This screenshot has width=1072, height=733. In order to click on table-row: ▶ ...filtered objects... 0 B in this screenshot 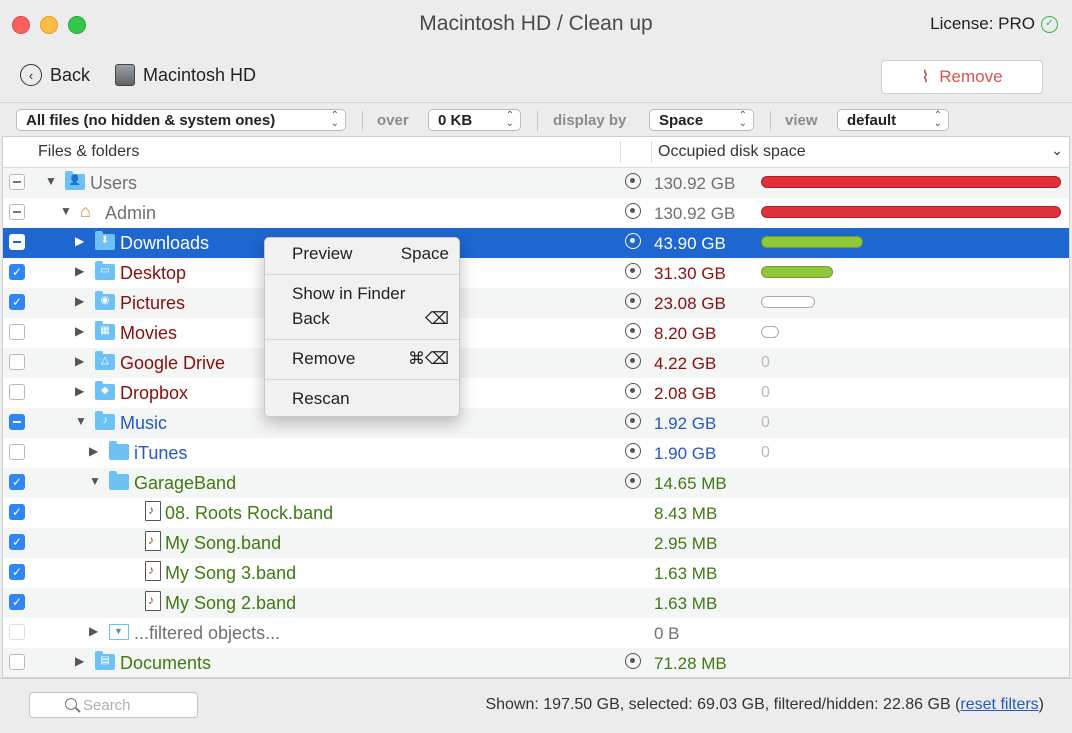, I will do `click(536, 633)`.